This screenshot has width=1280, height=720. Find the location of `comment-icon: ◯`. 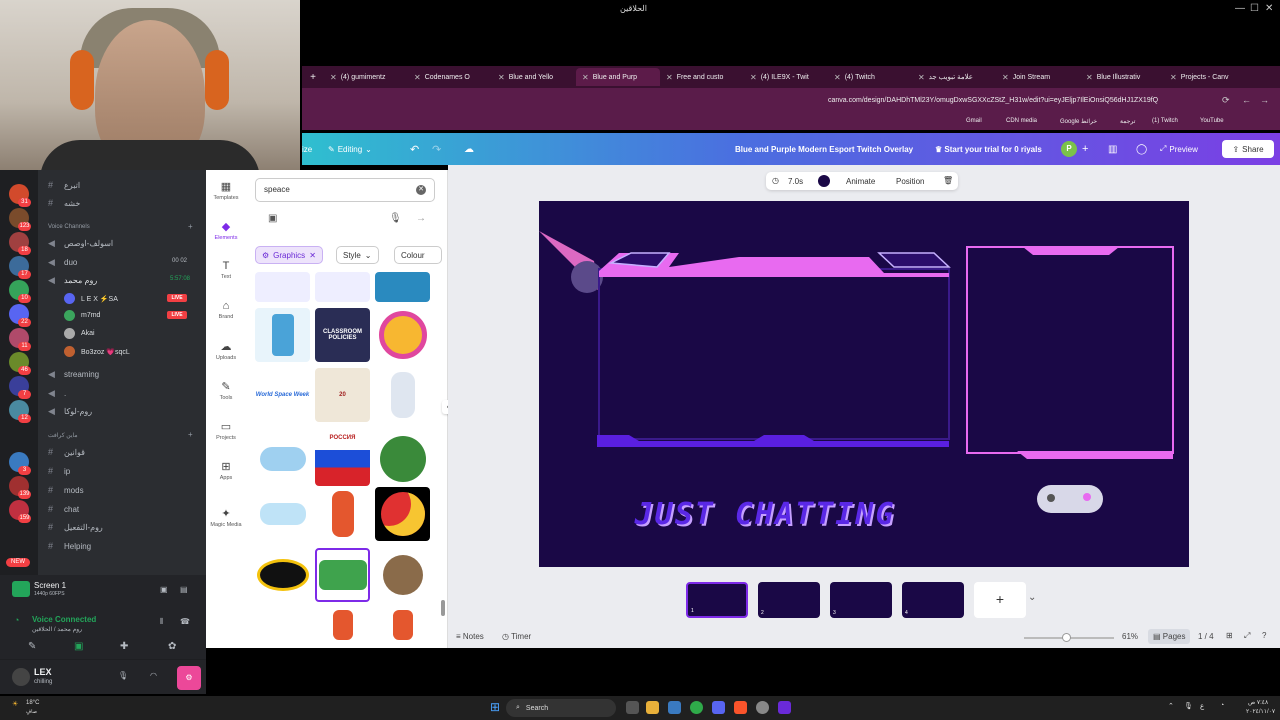

comment-icon: ◯ is located at coordinates (1141, 149).